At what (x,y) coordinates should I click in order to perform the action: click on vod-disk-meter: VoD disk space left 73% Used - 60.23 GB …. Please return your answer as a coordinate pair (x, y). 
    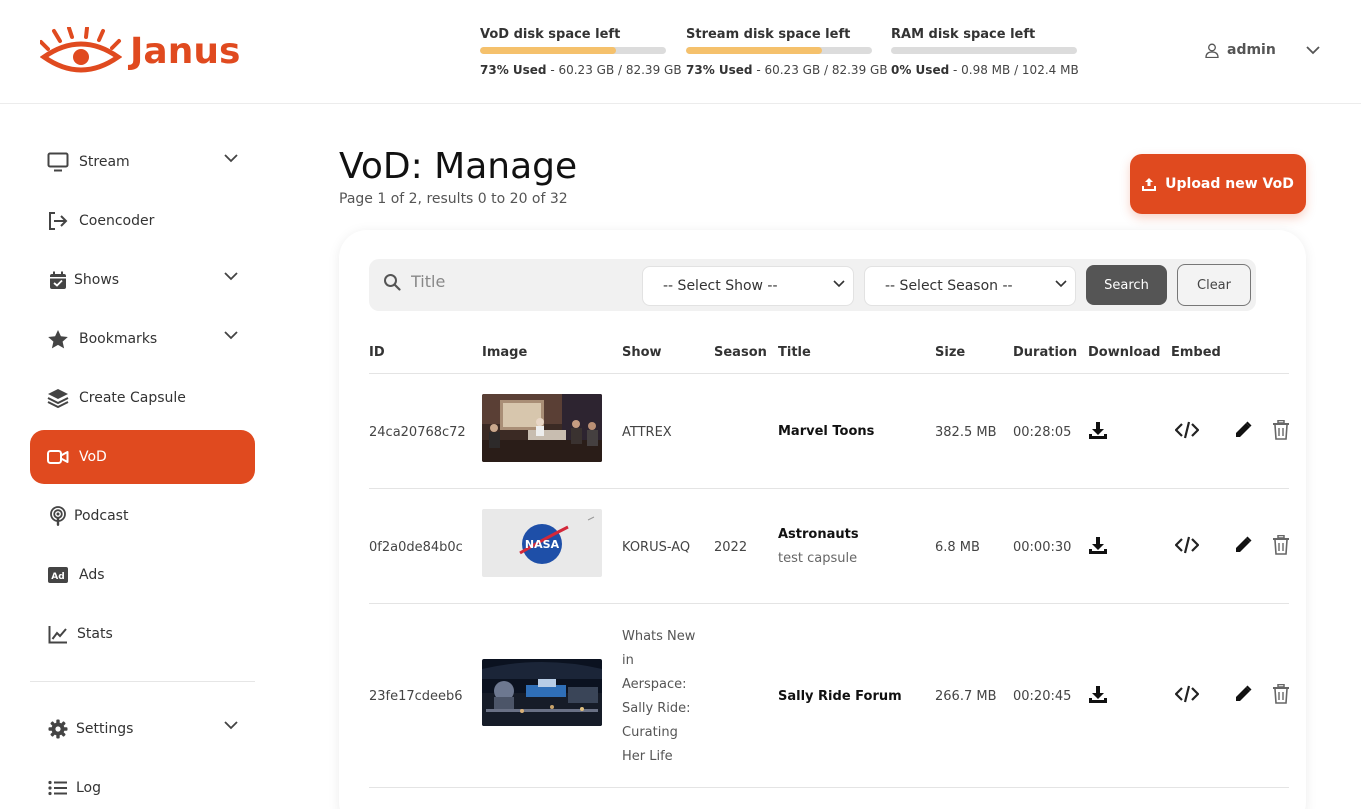
    Looking at the image, I should click on (581, 52).